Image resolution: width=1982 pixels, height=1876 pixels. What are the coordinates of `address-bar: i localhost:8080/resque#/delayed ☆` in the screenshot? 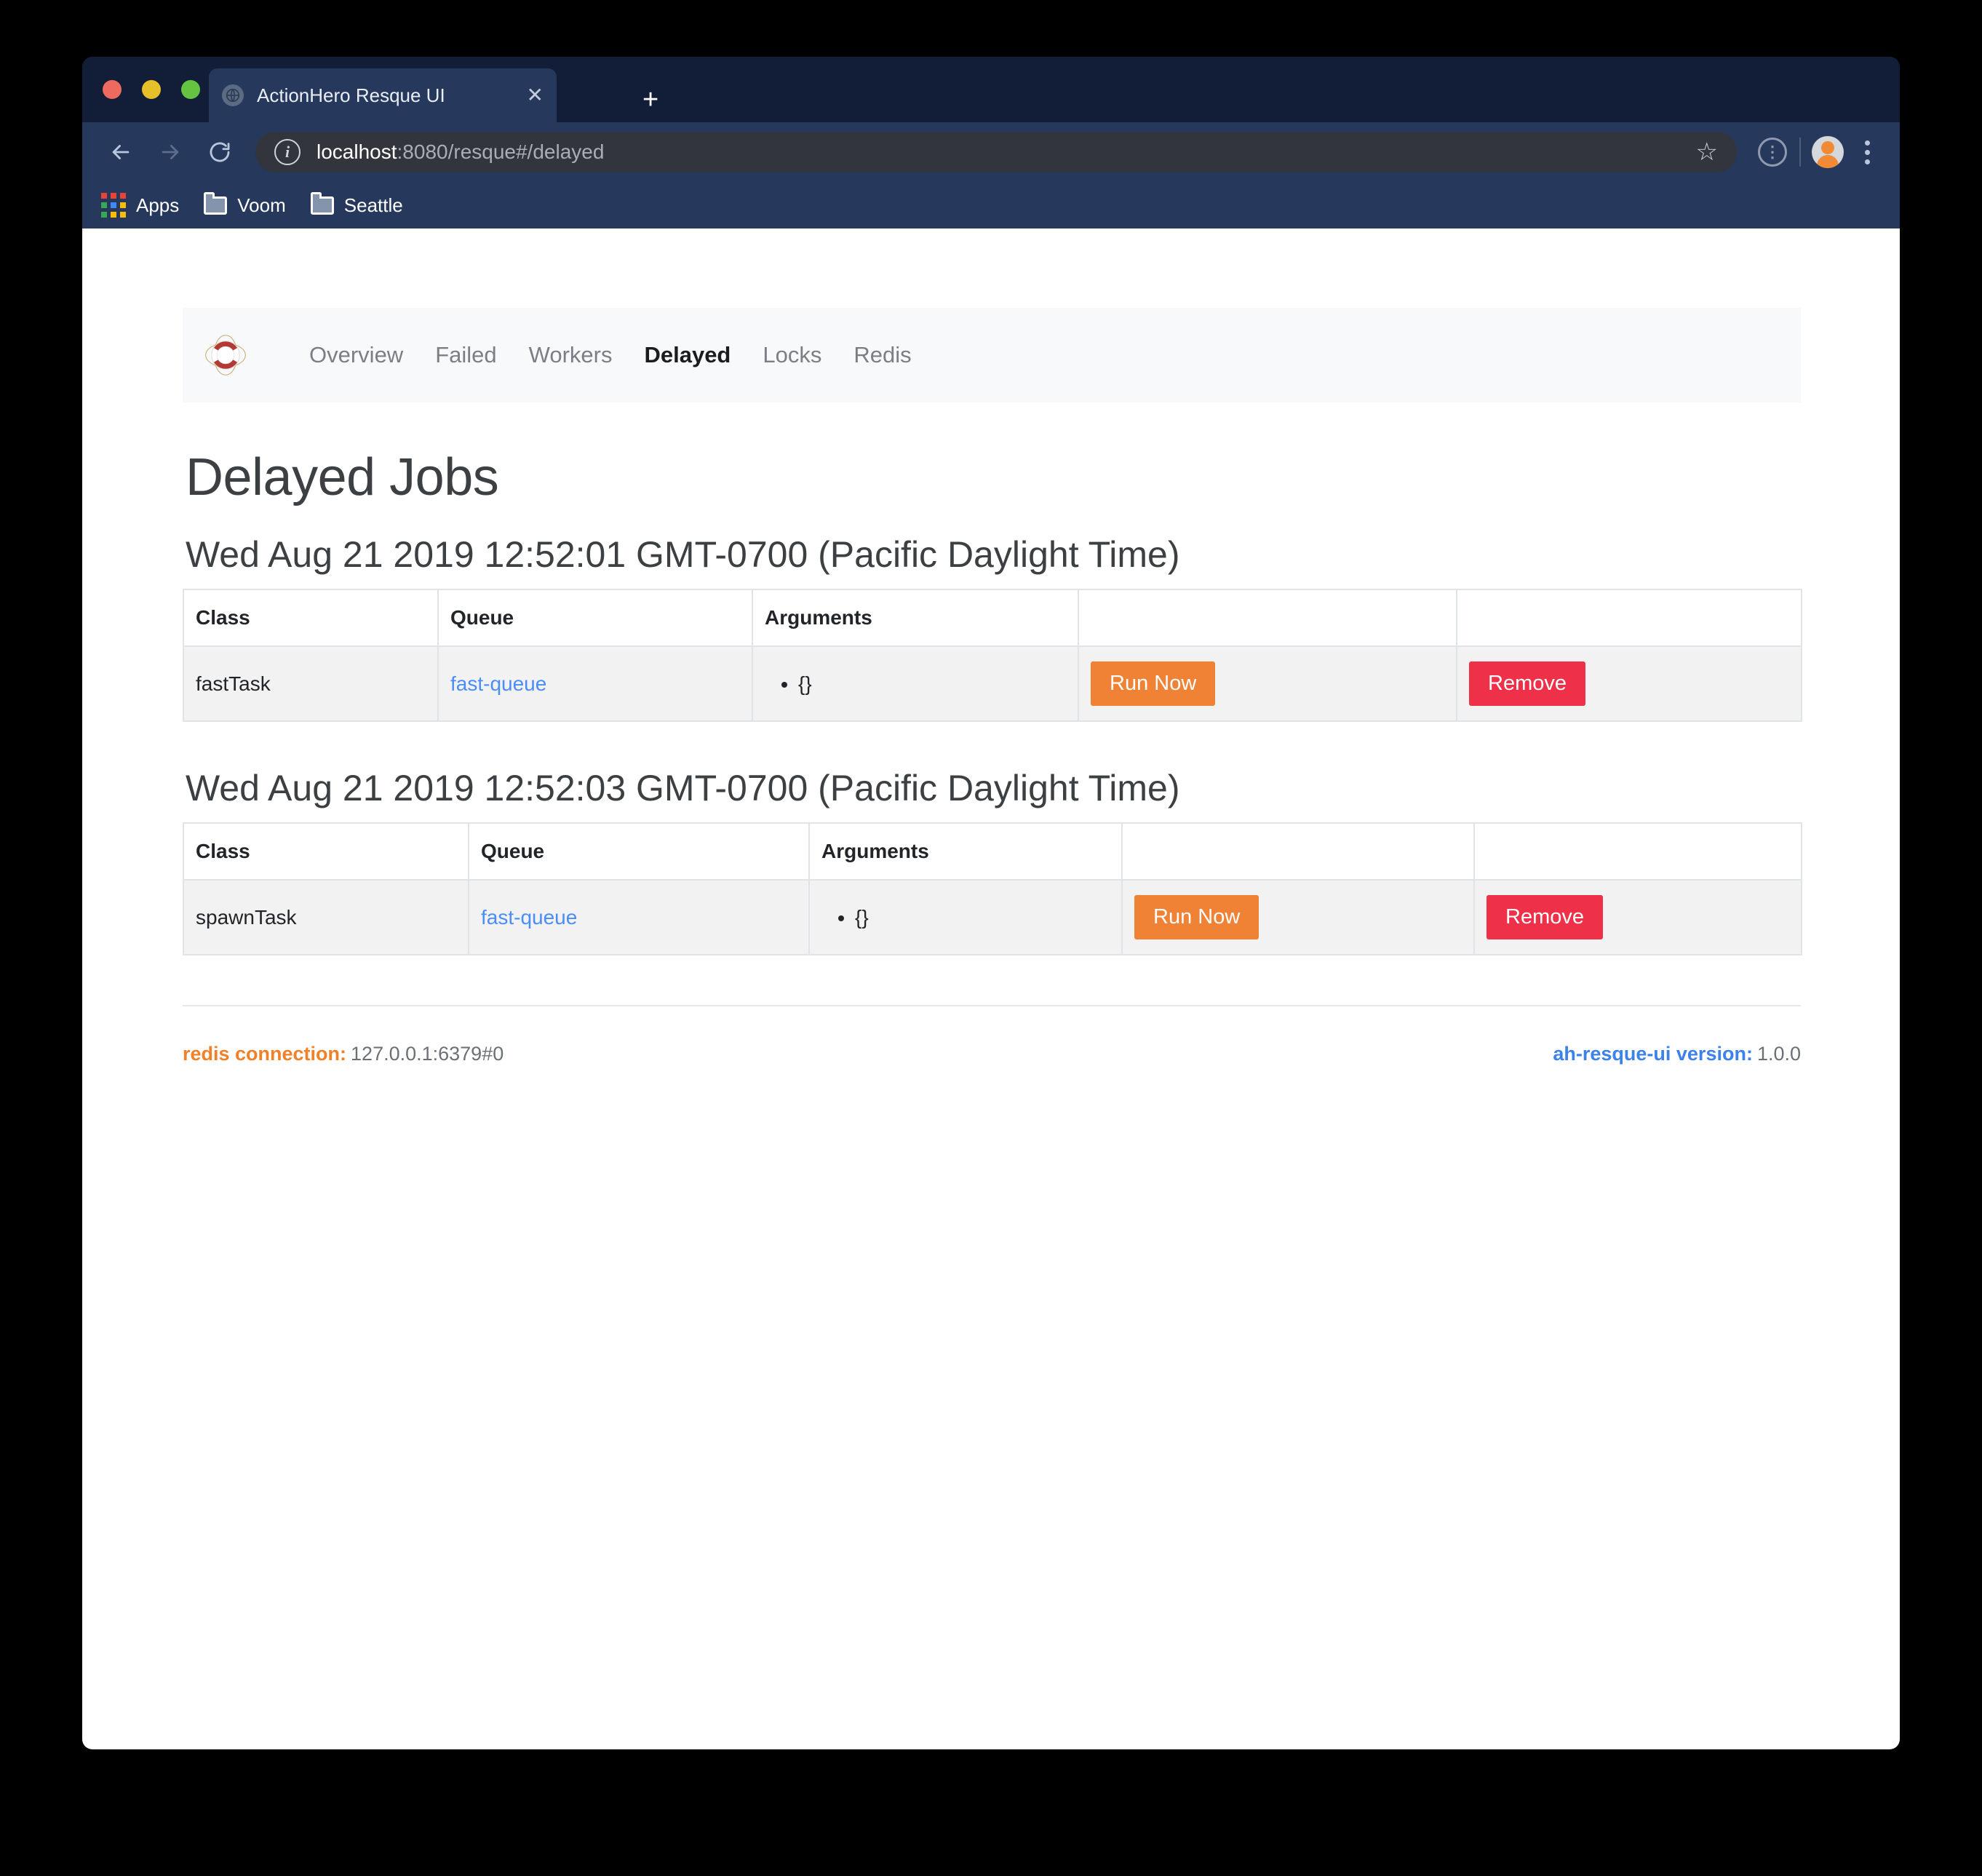 It's located at (996, 152).